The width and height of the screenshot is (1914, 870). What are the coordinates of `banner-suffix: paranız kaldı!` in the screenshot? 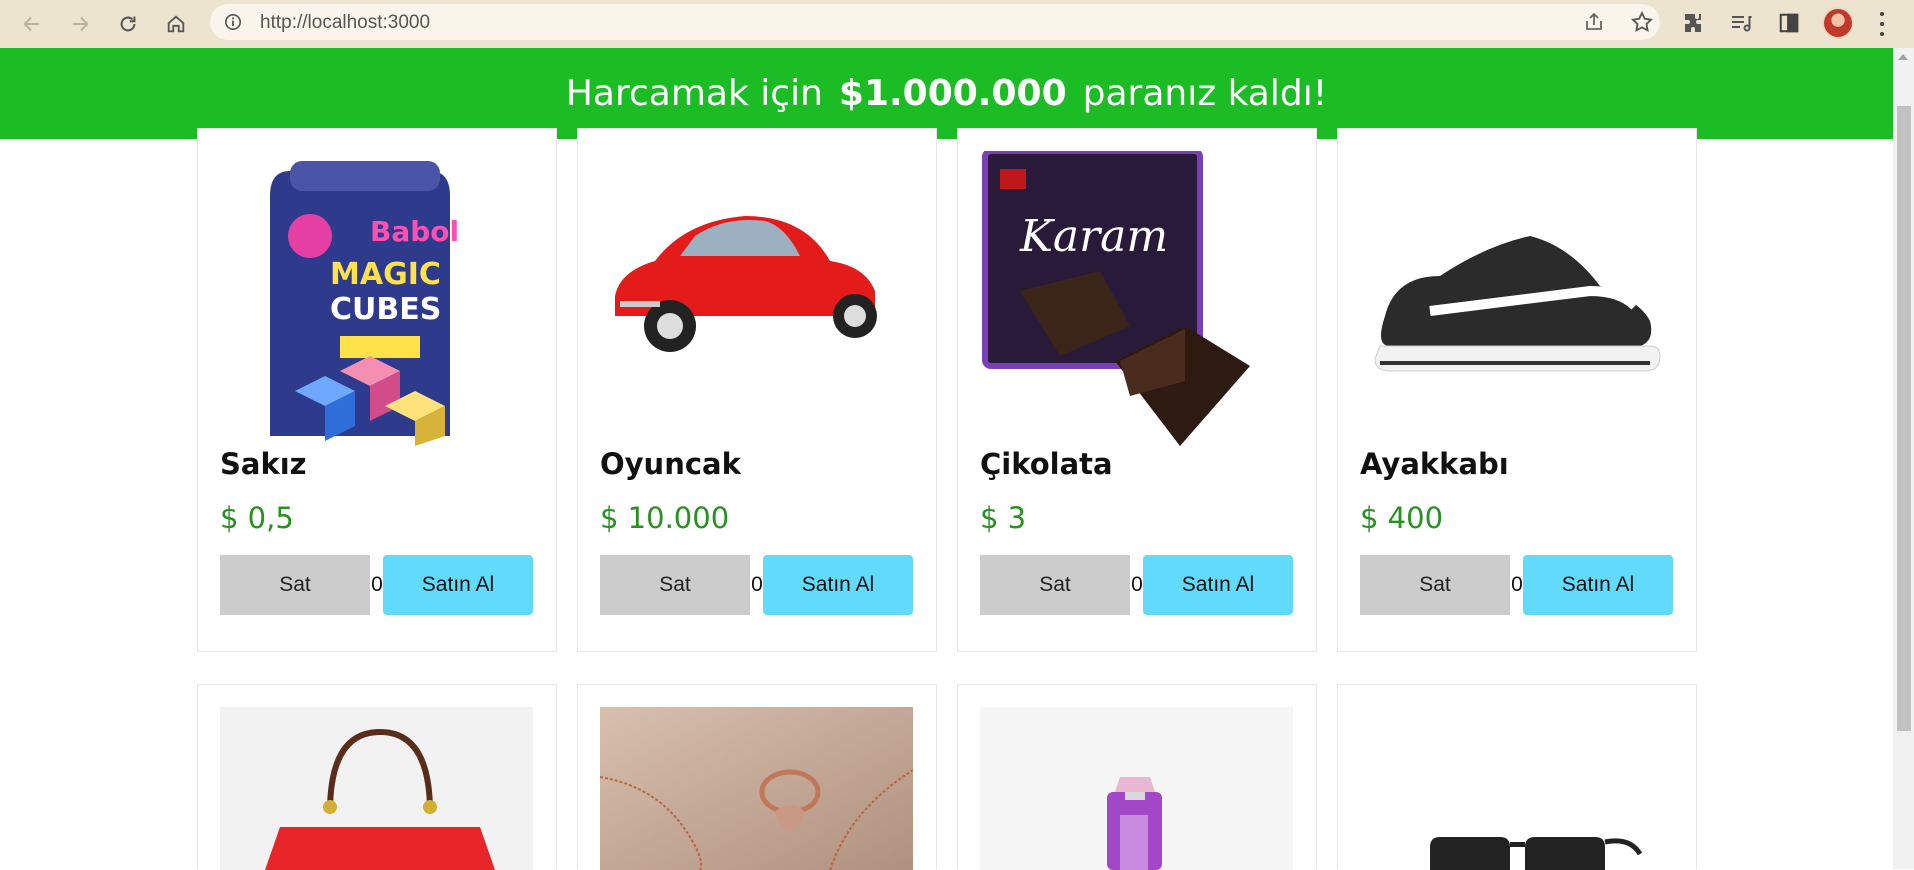 It's located at (1205, 93).